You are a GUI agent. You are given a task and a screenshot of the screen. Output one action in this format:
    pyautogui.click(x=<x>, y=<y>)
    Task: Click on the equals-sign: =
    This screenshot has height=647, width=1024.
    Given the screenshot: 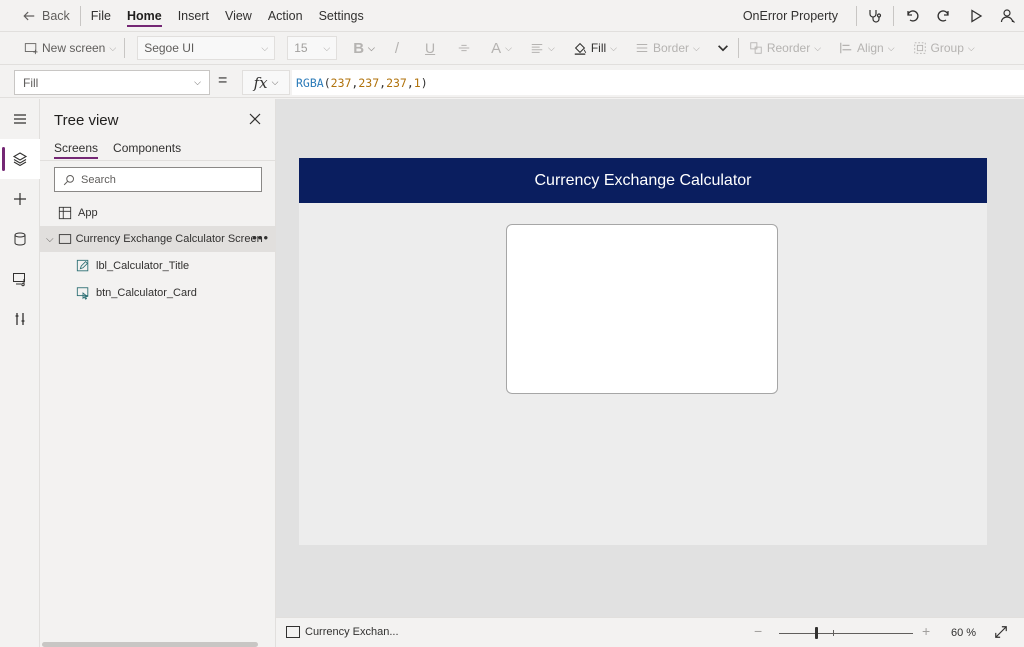 What is the action you would take?
    pyautogui.click(x=223, y=80)
    